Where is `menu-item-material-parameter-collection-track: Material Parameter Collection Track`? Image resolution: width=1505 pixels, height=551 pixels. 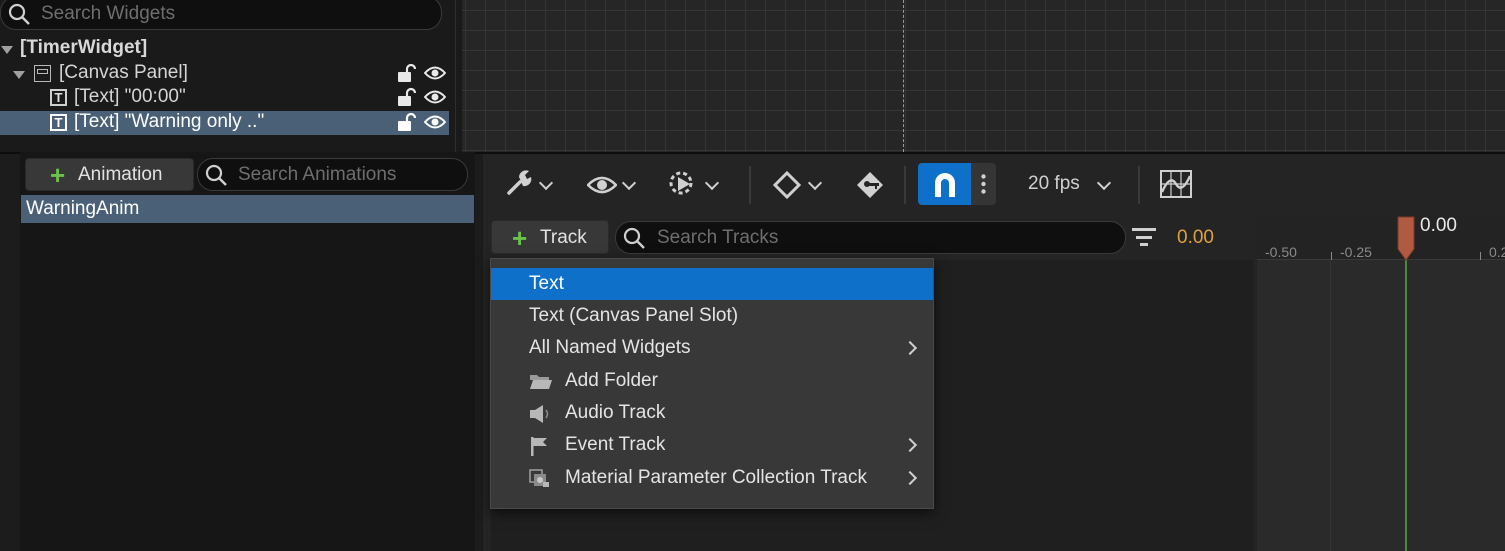 menu-item-material-parameter-collection-track: Material Parameter Collection Track is located at coordinates (712, 478).